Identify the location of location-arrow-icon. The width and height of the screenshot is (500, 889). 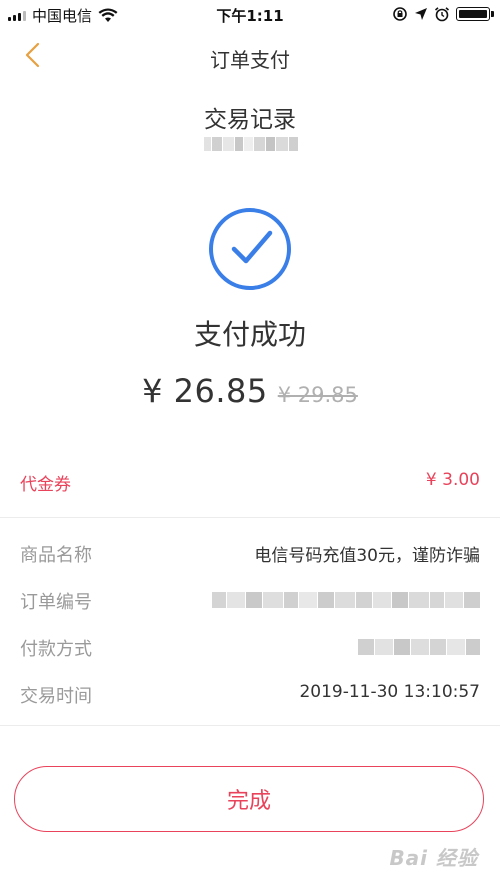
(421, 14).